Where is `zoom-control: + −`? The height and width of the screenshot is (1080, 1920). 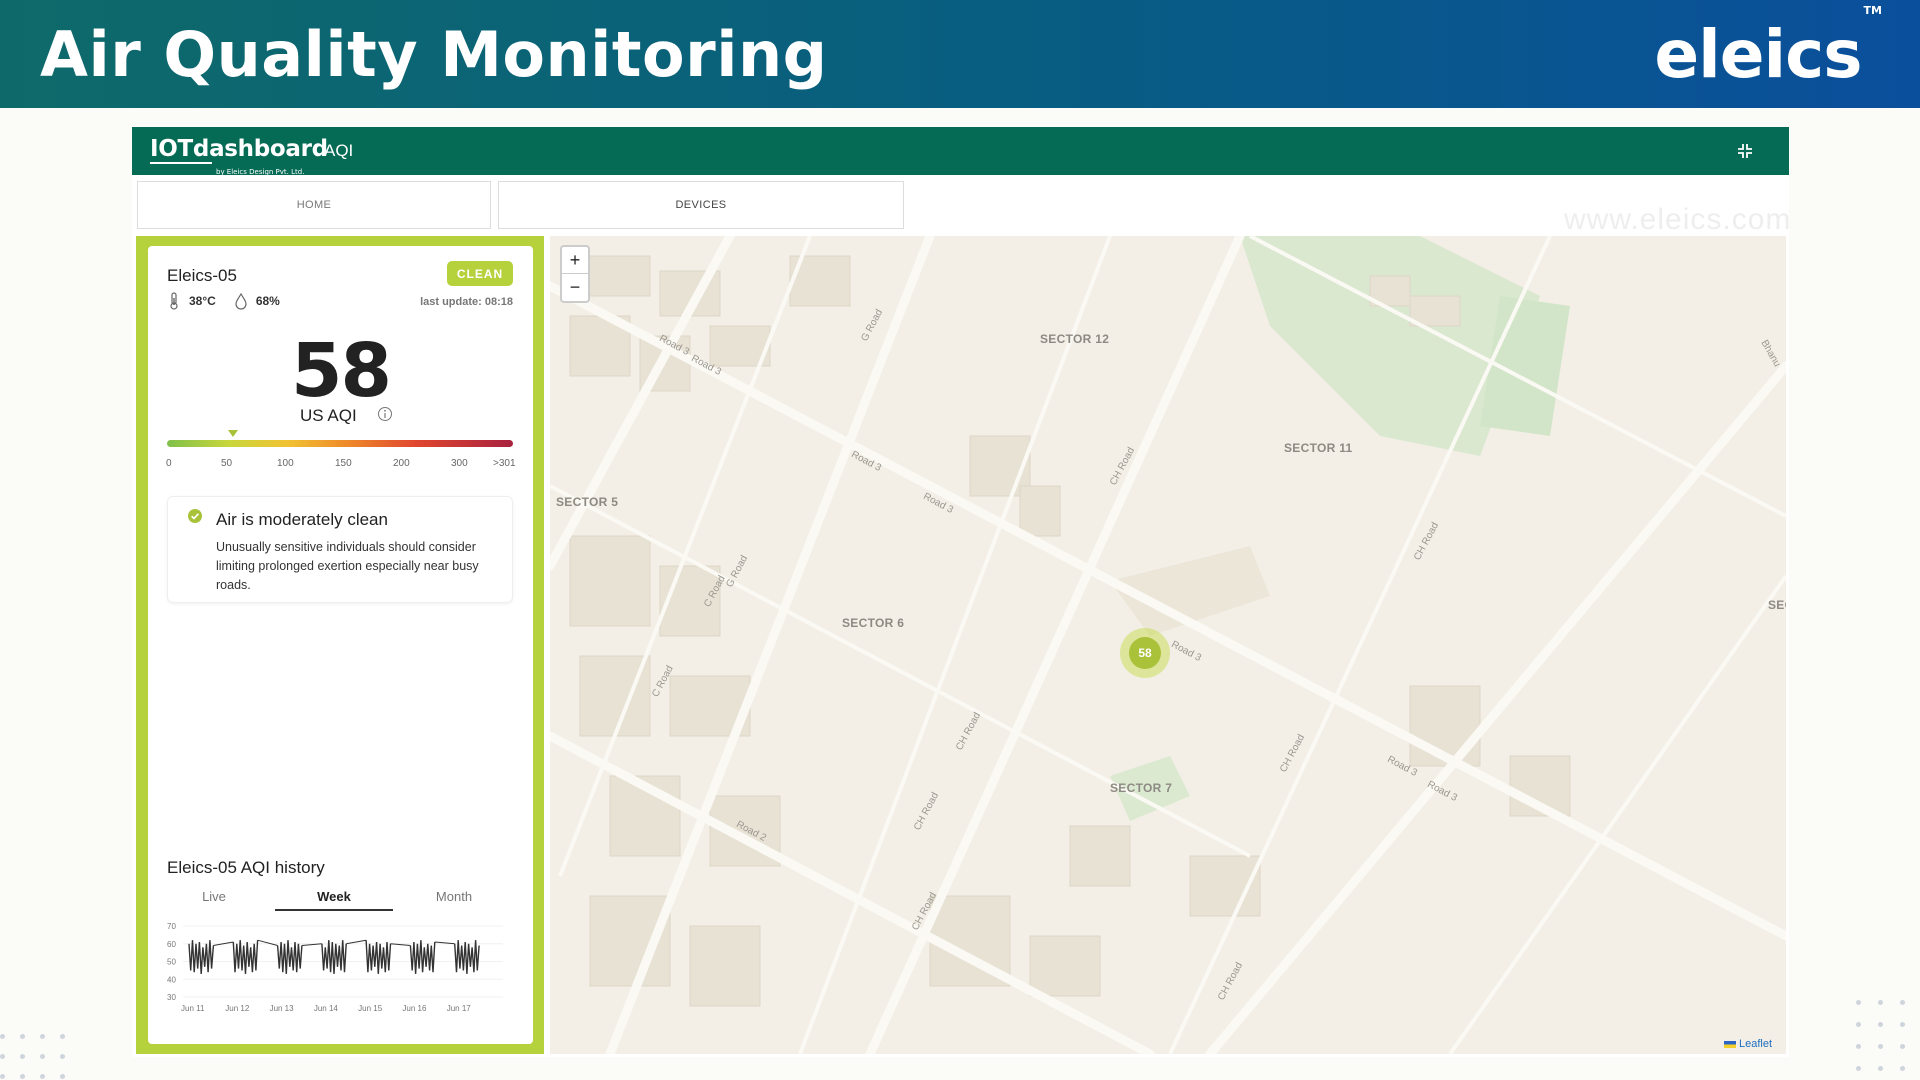 zoom-control: + − is located at coordinates (575, 274).